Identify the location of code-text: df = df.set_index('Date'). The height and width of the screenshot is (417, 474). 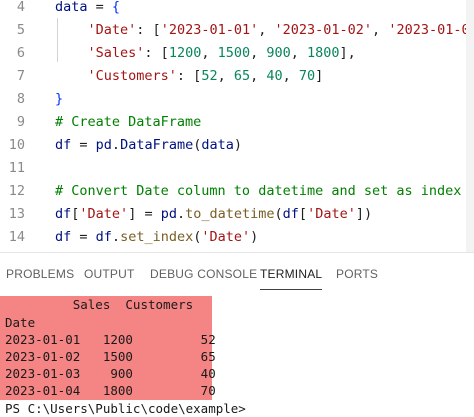
(156, 237).